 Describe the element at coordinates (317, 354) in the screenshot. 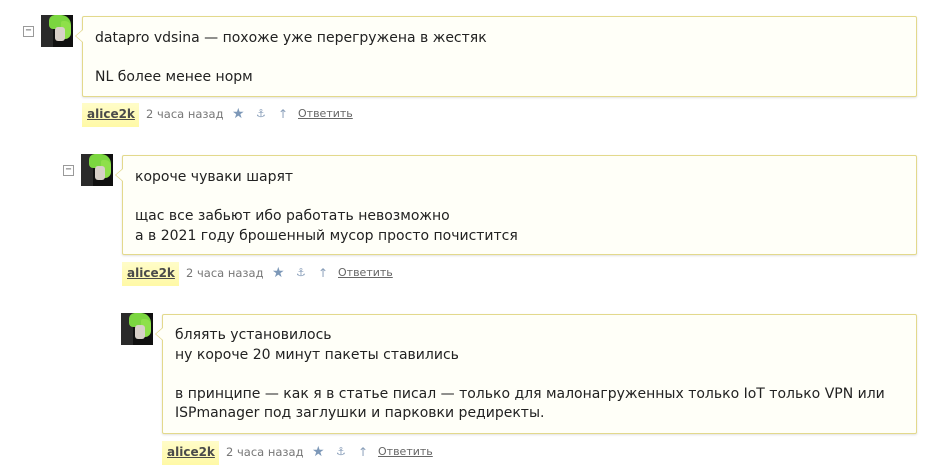

I see `comment-text: ну короче 20 минут пакеты ставились` at that location.